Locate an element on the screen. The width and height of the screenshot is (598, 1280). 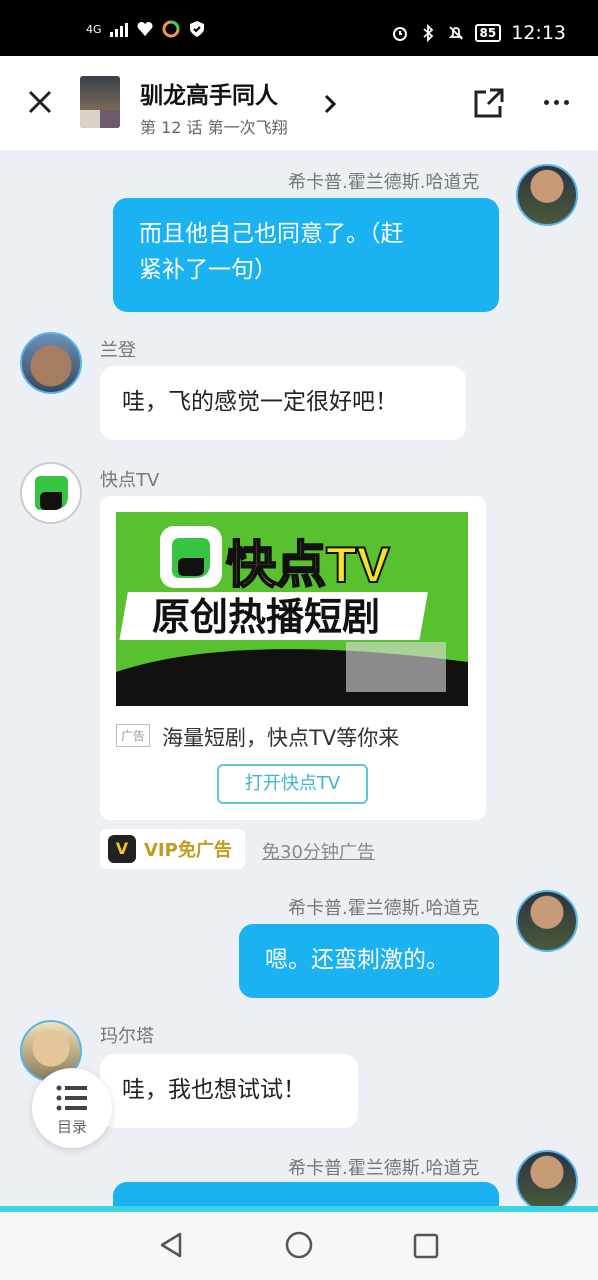
ad-banner-graphic: 快点TV 原创热播短剧 is located at coordinates (292, 609).